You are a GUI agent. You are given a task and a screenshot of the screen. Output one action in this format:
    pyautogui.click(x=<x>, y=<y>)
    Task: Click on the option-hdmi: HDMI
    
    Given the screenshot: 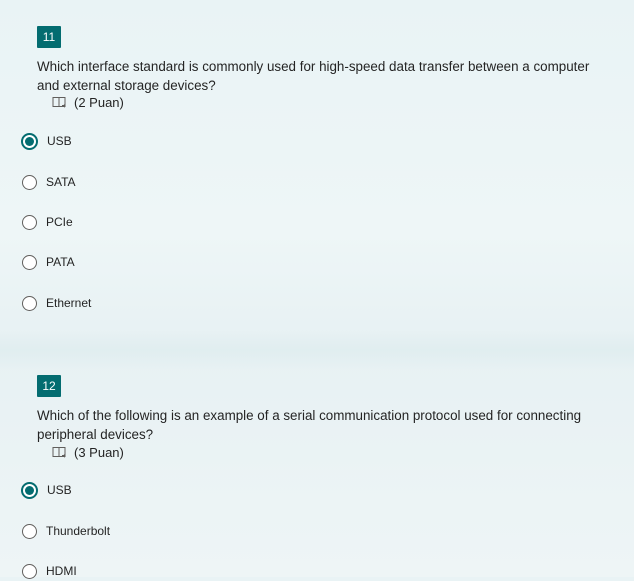 What is the action you would take?
    pyautogui.click(x=49, y=571)
    